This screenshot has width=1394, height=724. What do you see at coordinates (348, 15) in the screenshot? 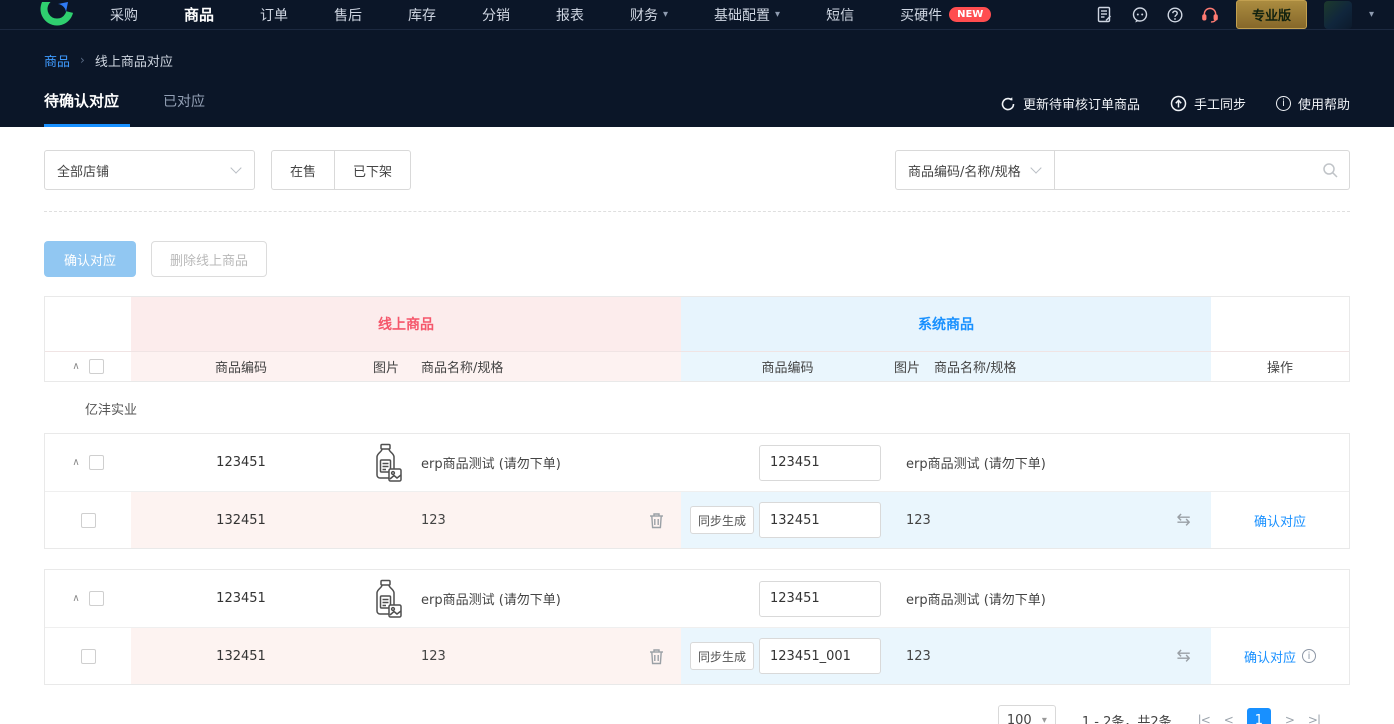
I see `nav-item-aftersale: 售后` at bounding box center [348, 15].